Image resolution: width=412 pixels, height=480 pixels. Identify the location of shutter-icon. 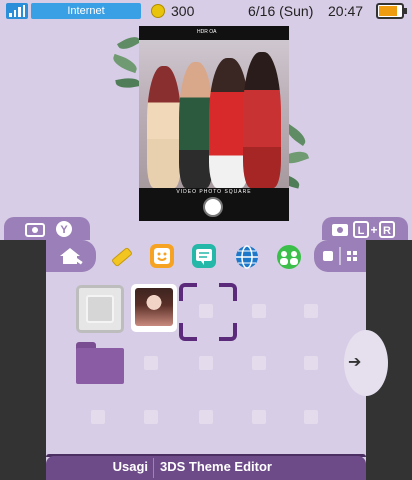
(213, 207).